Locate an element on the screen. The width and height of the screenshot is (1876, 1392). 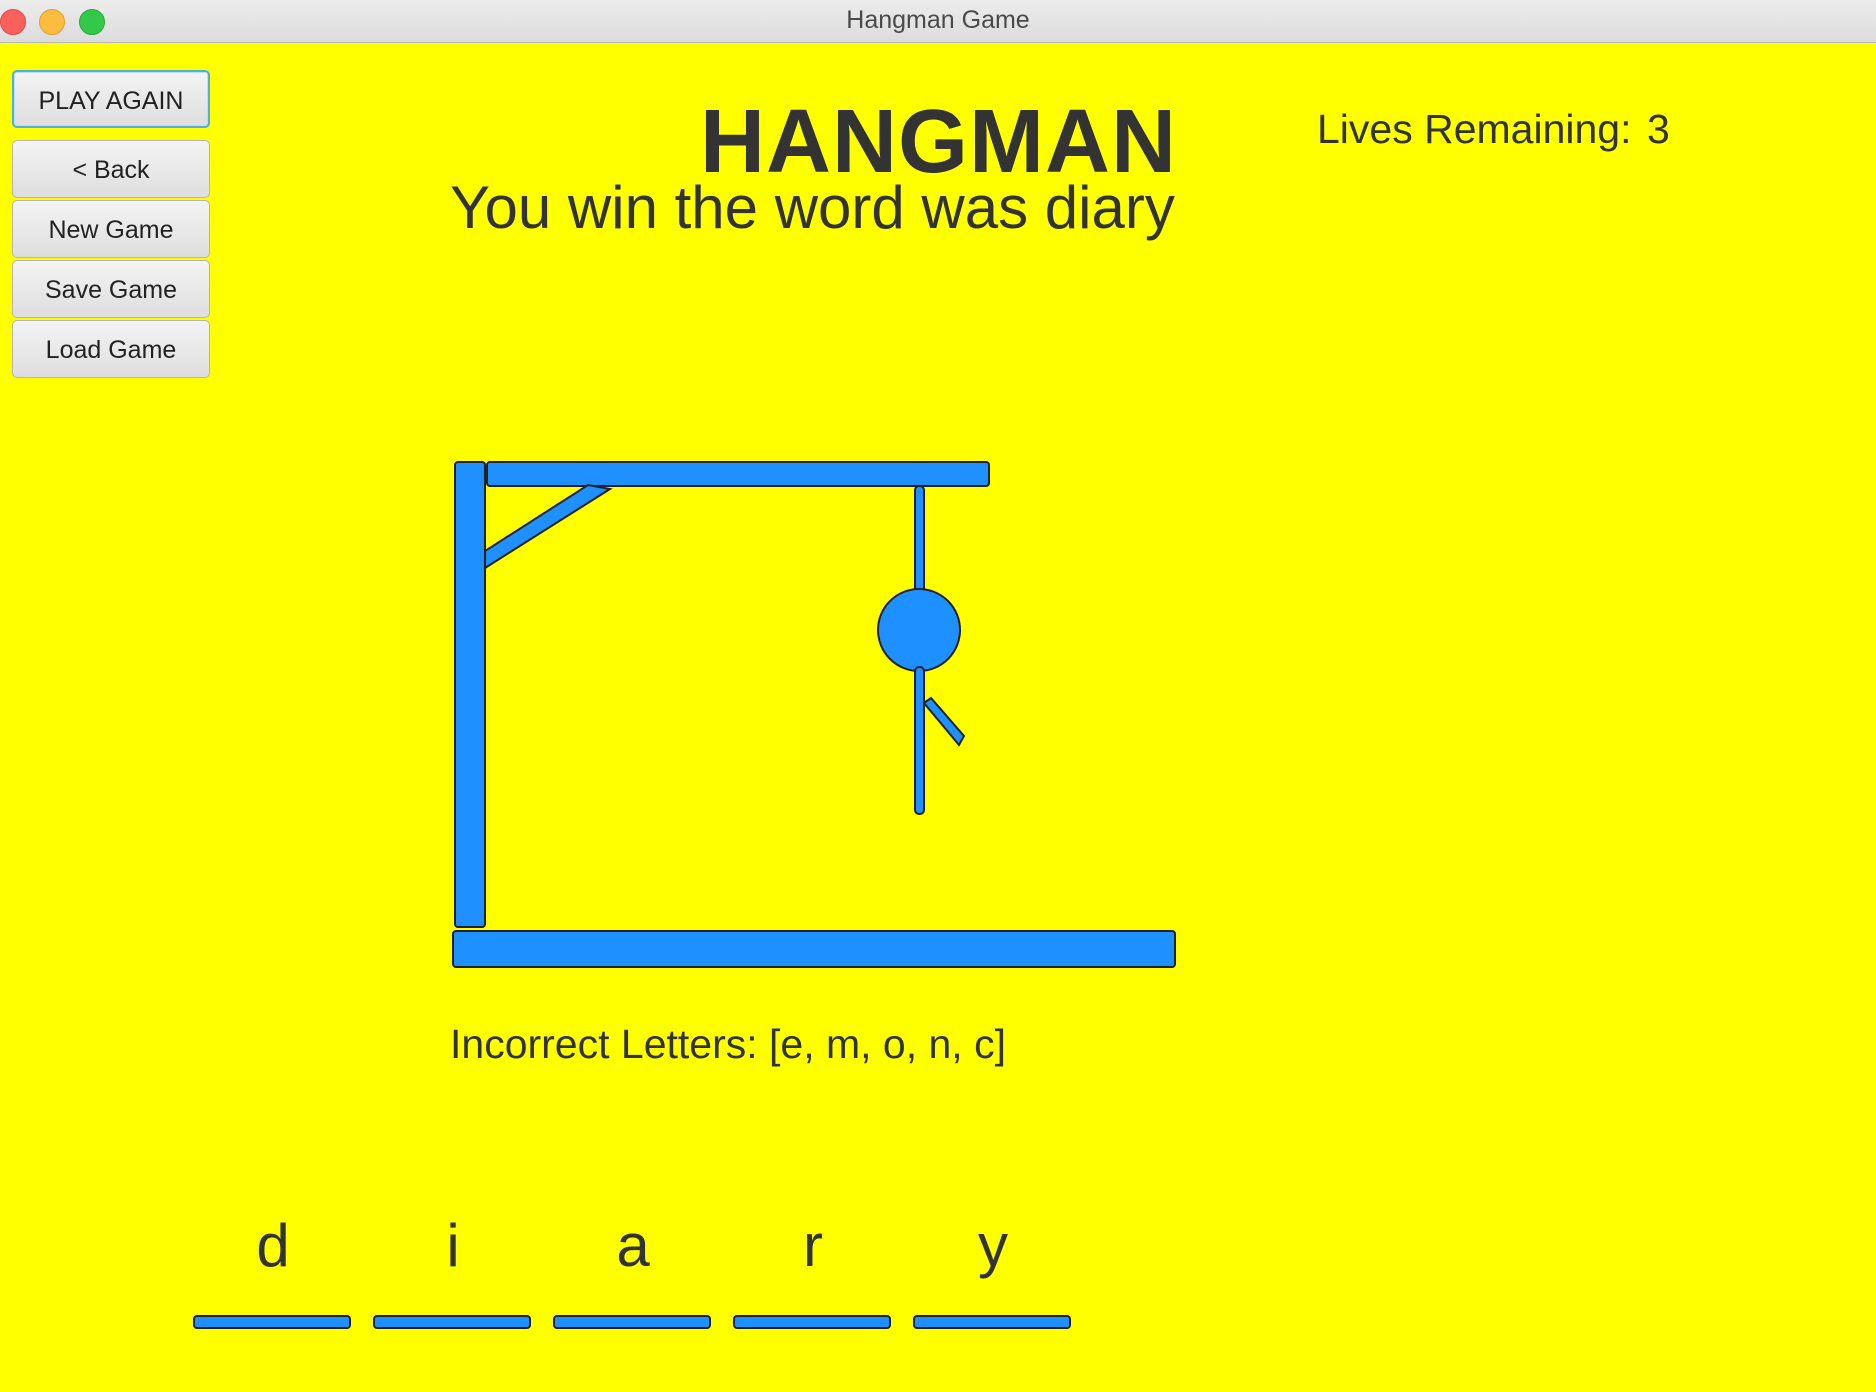
letter-slot: i is located at coordinates (453, 1270).